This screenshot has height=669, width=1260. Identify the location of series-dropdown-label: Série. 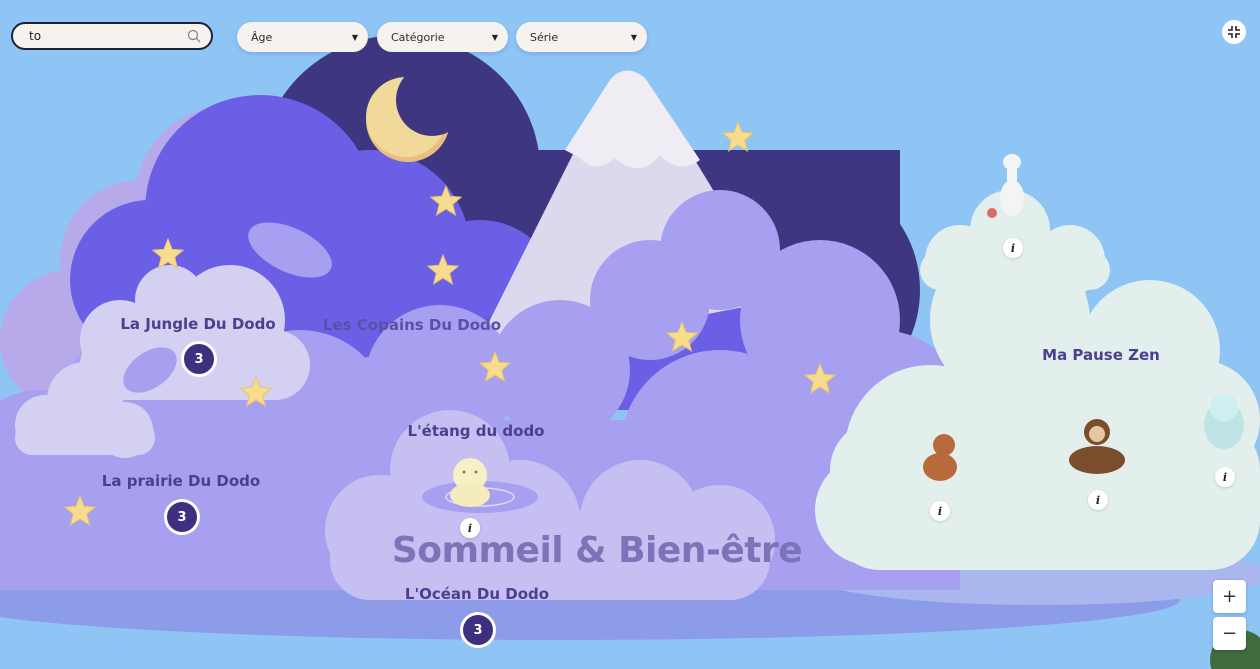
(544, 37).